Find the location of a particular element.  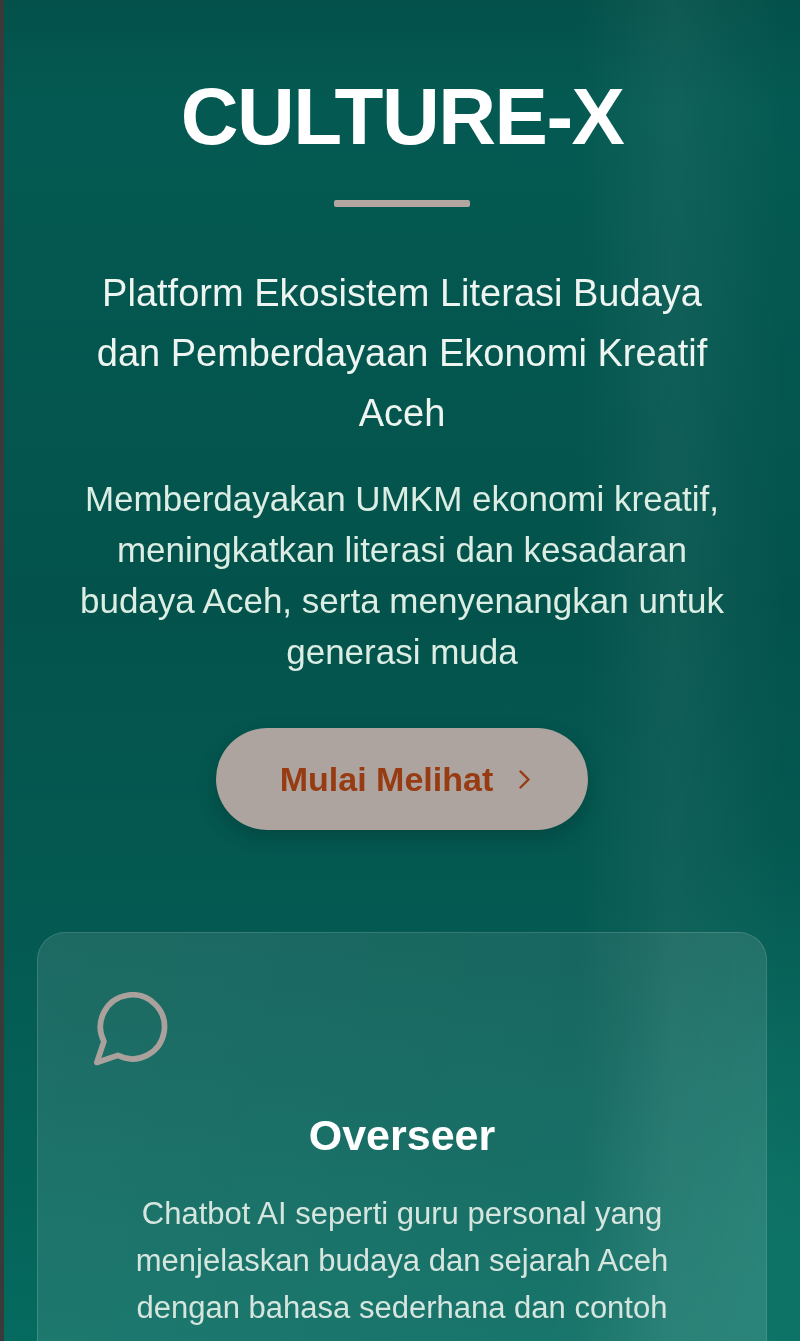

chat-bubble-icon is located at coordinates (131, 1029).